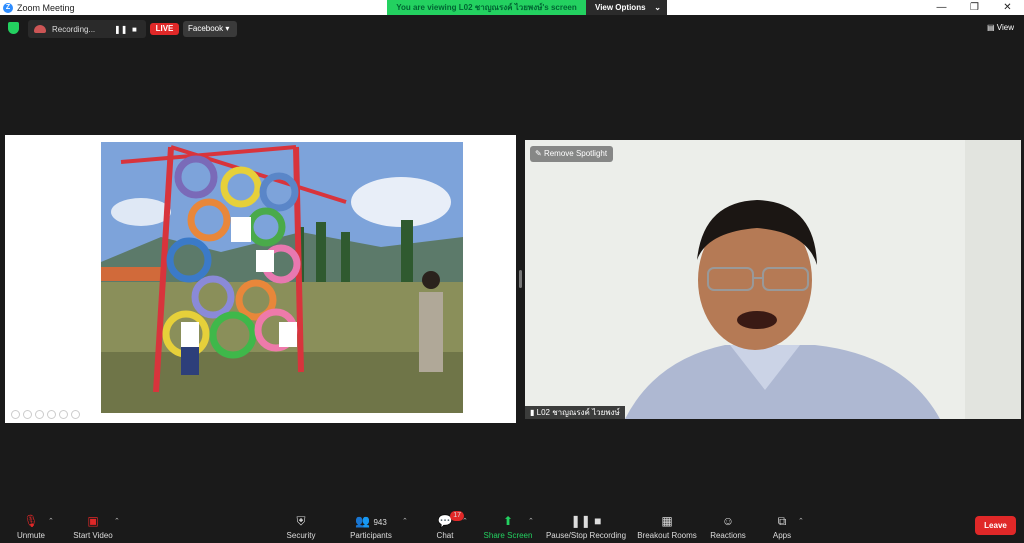  I want to click on pause-stop-icon: ❚❚ ■, so click(586, 521).